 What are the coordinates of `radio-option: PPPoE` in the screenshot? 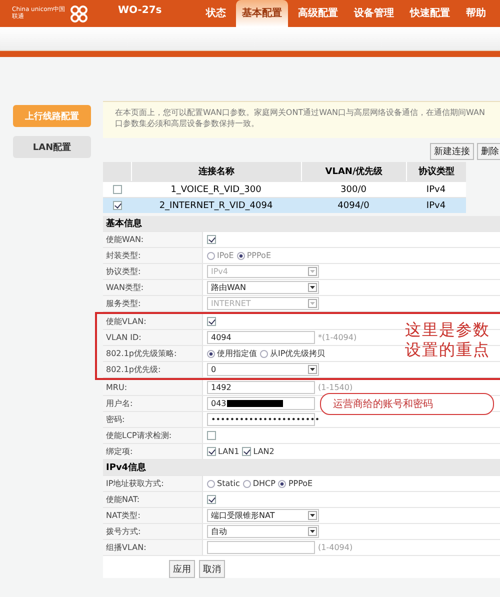 It's located at (295, 483).